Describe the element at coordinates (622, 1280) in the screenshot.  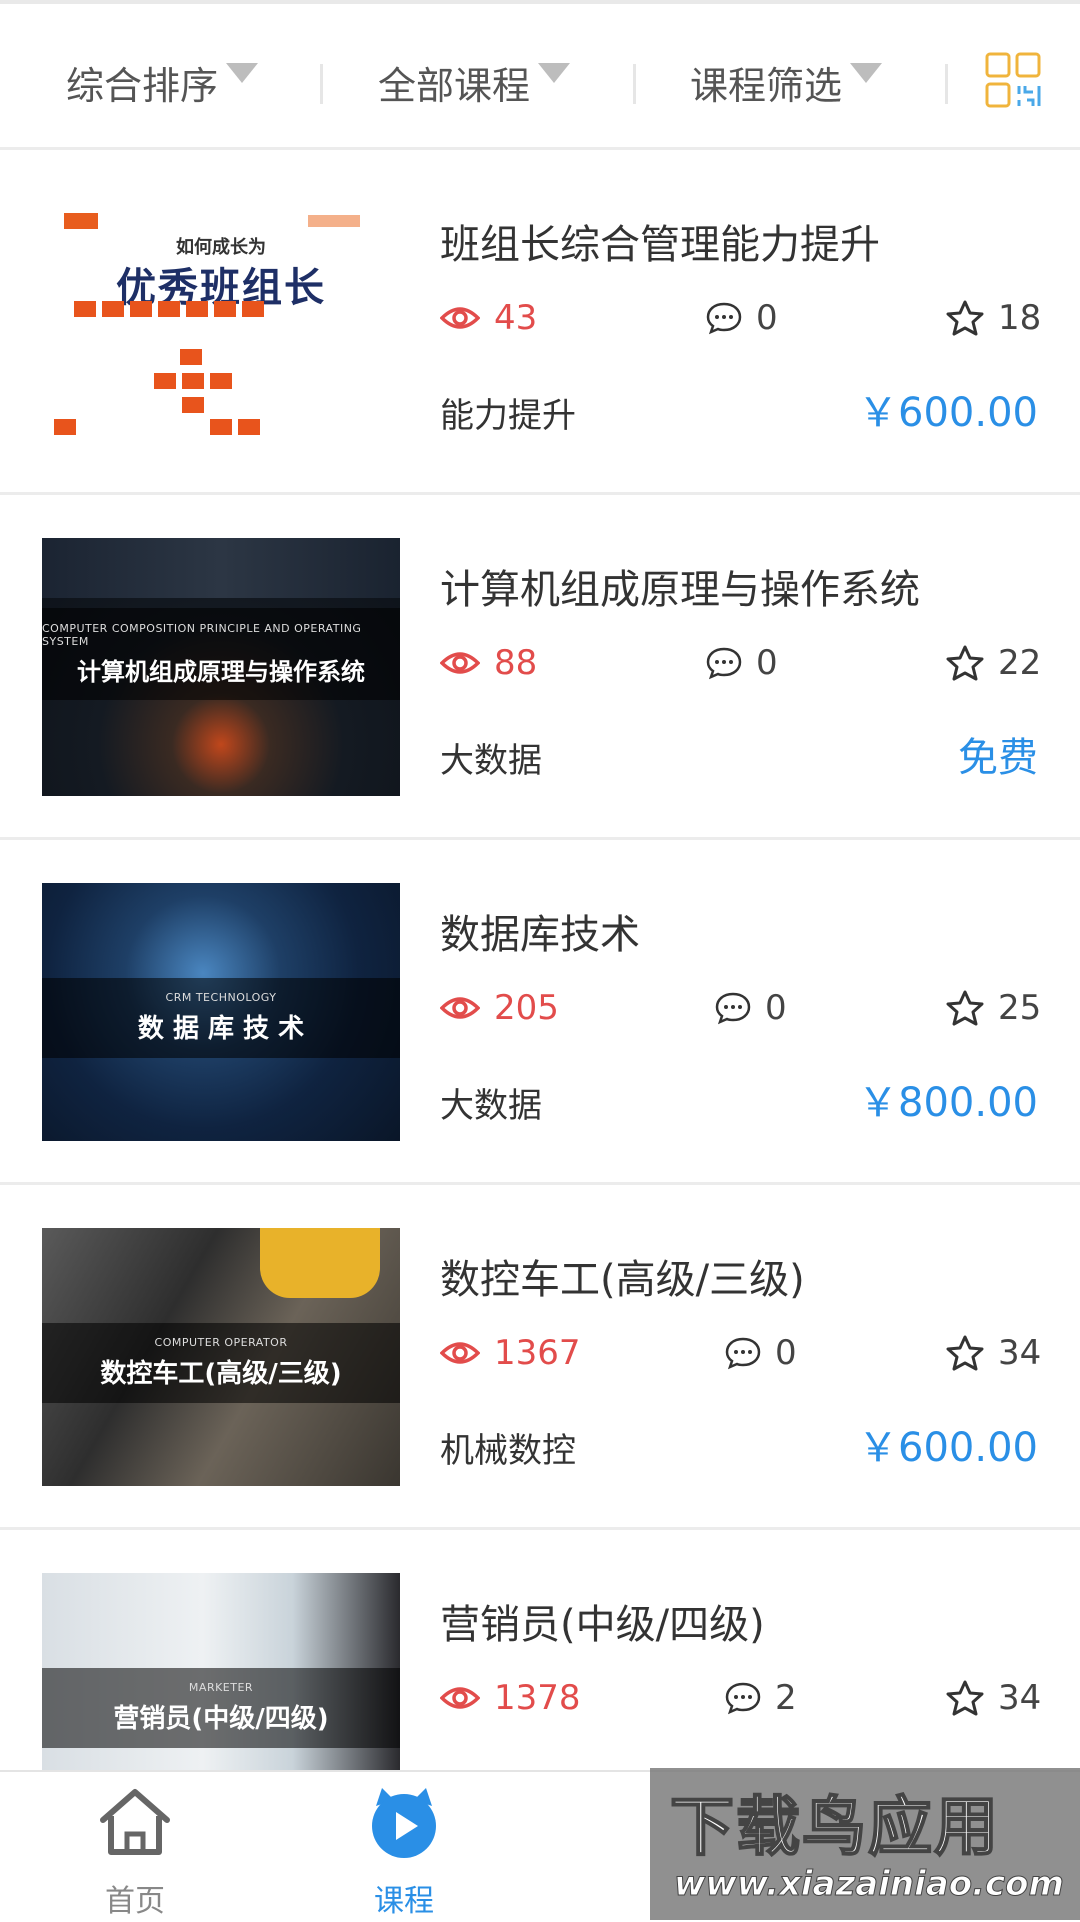
I see `course-title: 数控车工(高级/三级)` at that location.